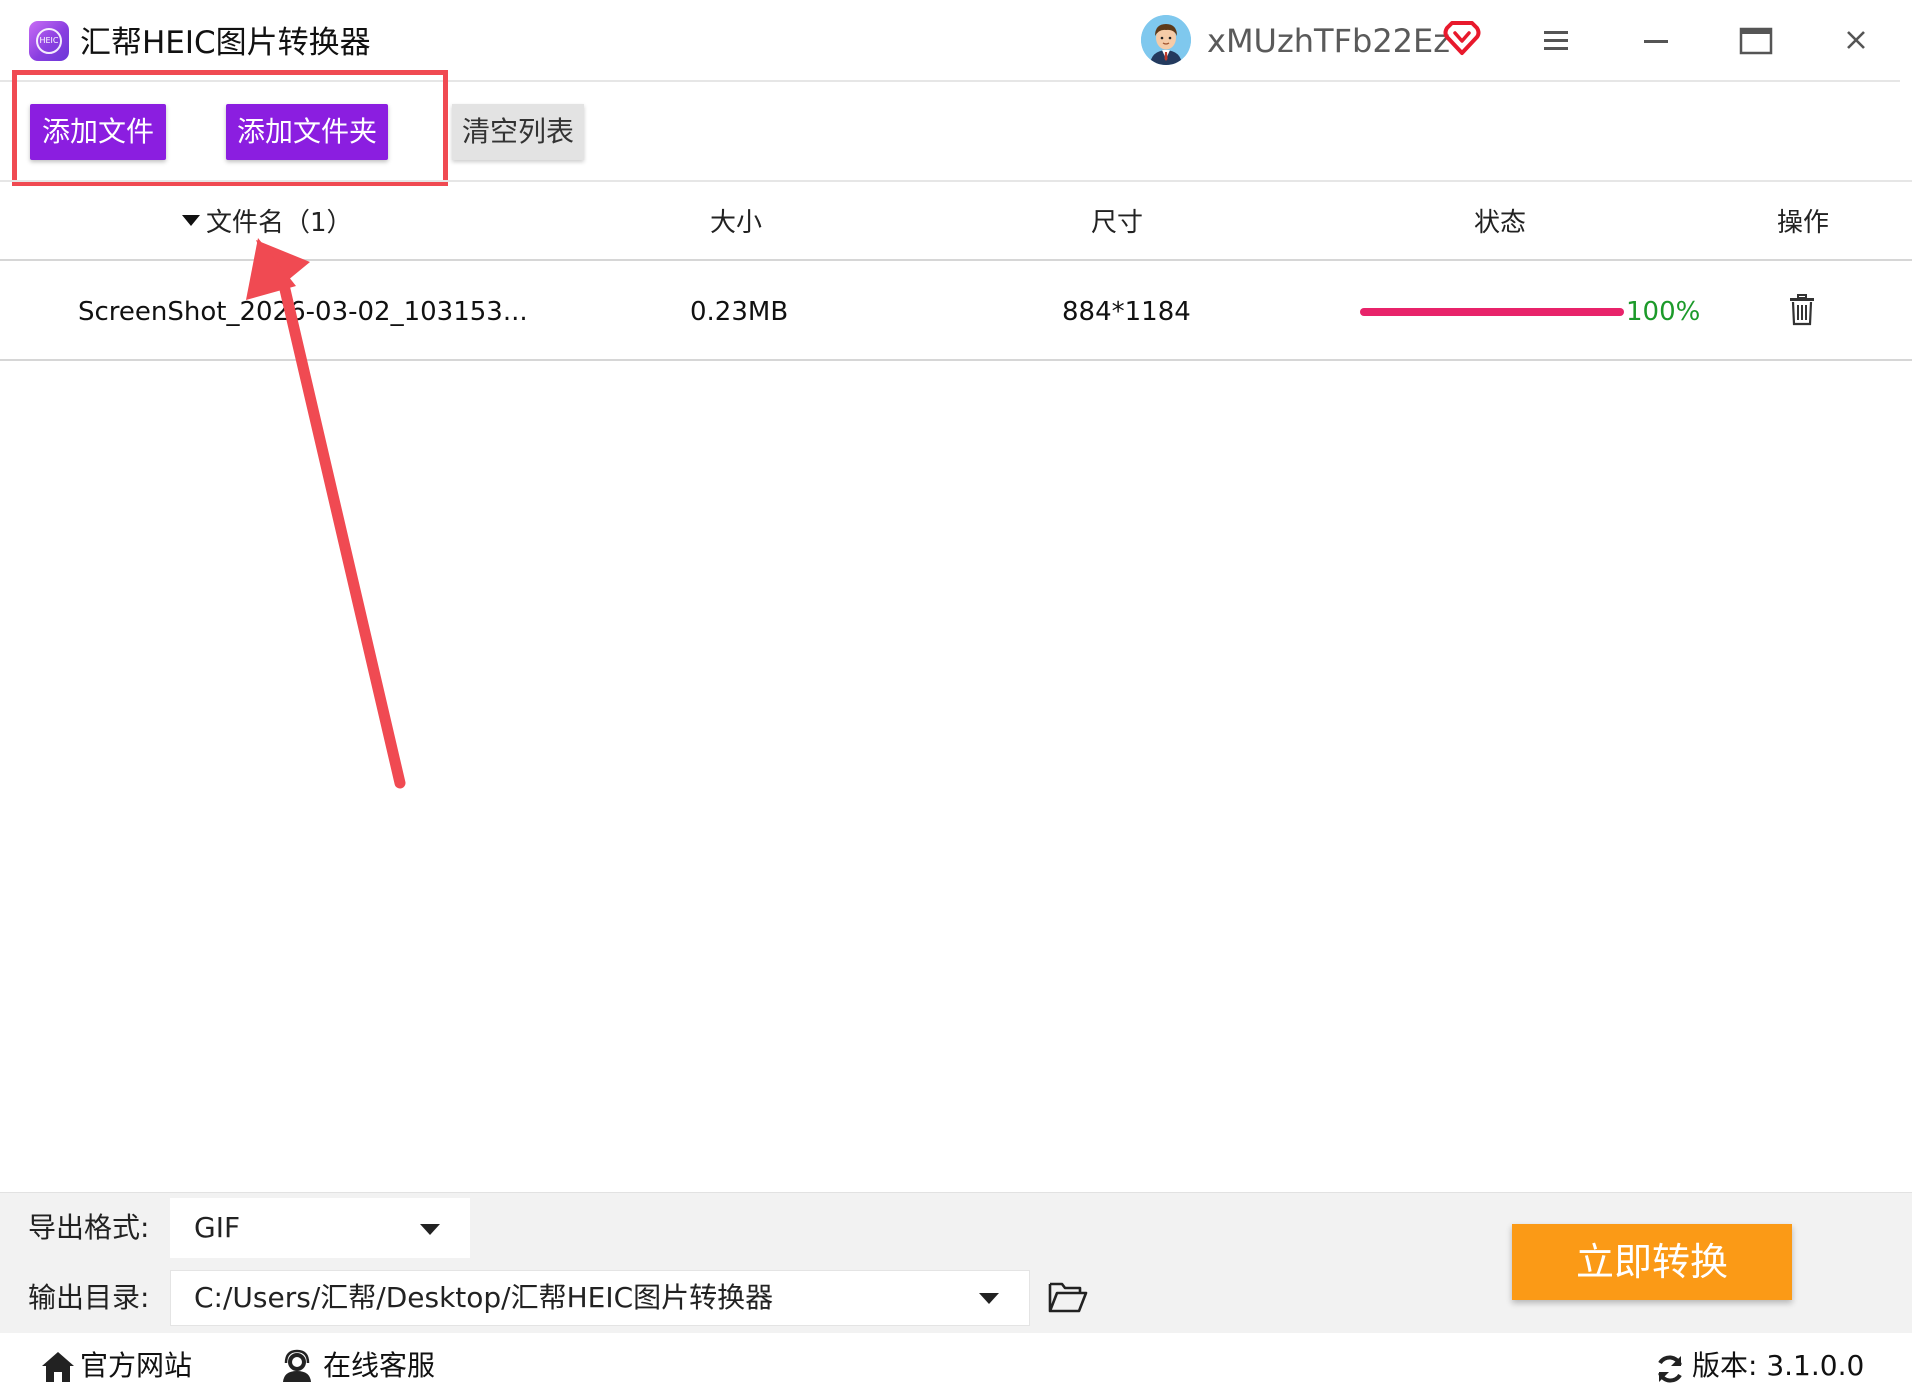 The image size is (1912, 1400). What do you see at coordinates (320, 1228) in the screenshot?
I see `export-format-select: GIF` at bounding box center [320, 1228].